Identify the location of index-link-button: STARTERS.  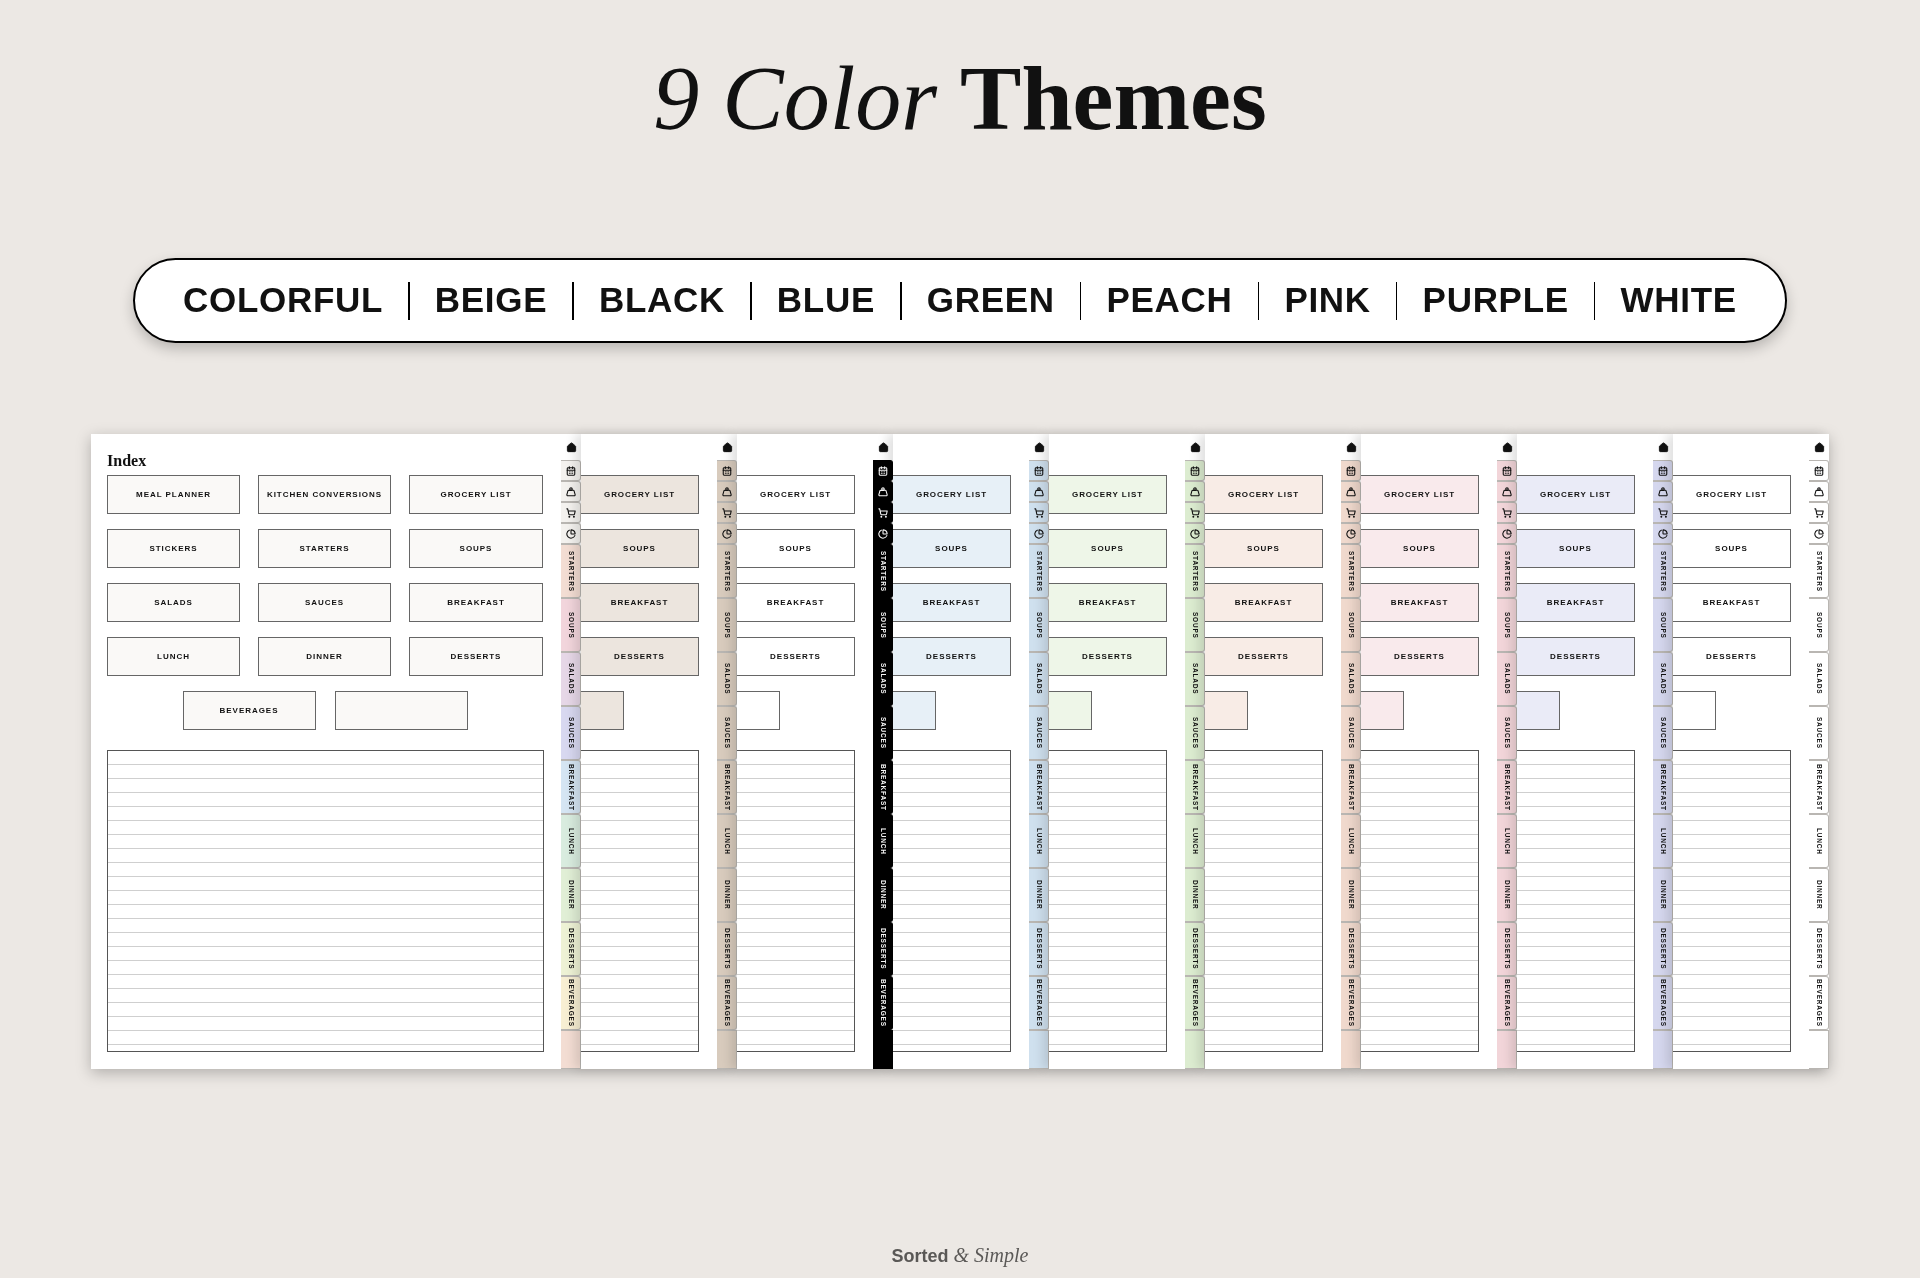
(324, 548).